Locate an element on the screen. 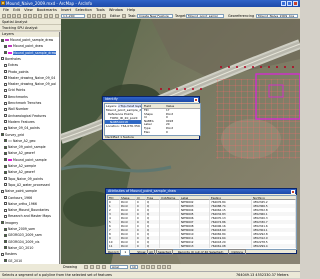 The image size is (320, 279). toc-layer: Imagery is located at coordinates (9, 223).